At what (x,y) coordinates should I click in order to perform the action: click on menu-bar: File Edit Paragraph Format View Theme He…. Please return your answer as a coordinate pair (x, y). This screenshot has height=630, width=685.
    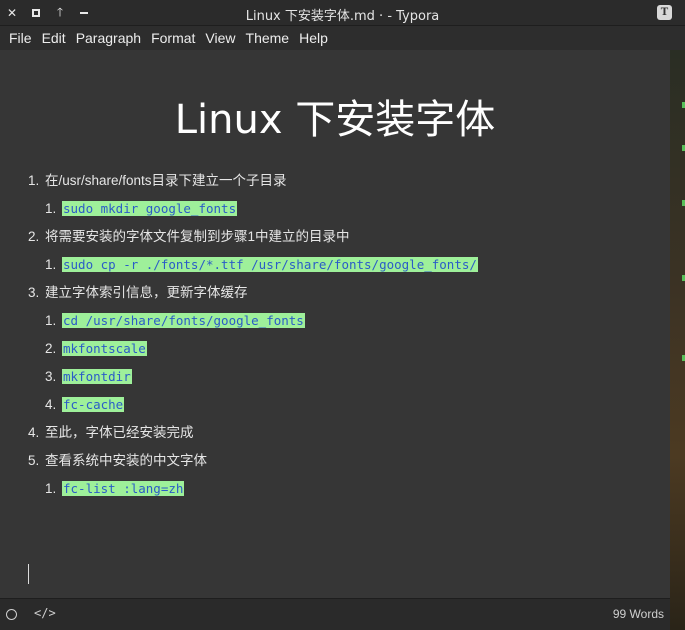
    Looking at the image, I should click on (342, 38).